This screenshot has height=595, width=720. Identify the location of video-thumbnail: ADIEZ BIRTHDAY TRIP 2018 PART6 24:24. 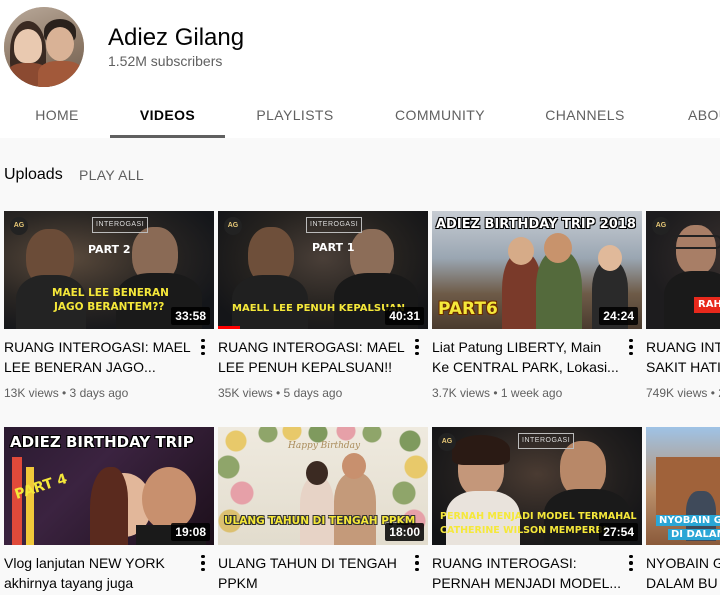
(537, 270).